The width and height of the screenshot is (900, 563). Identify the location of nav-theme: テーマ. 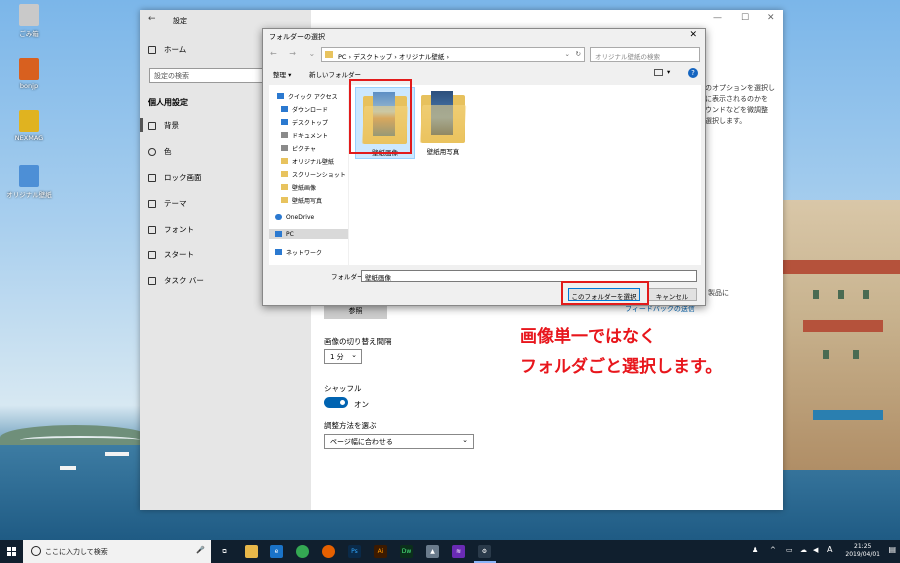
(167, 203).